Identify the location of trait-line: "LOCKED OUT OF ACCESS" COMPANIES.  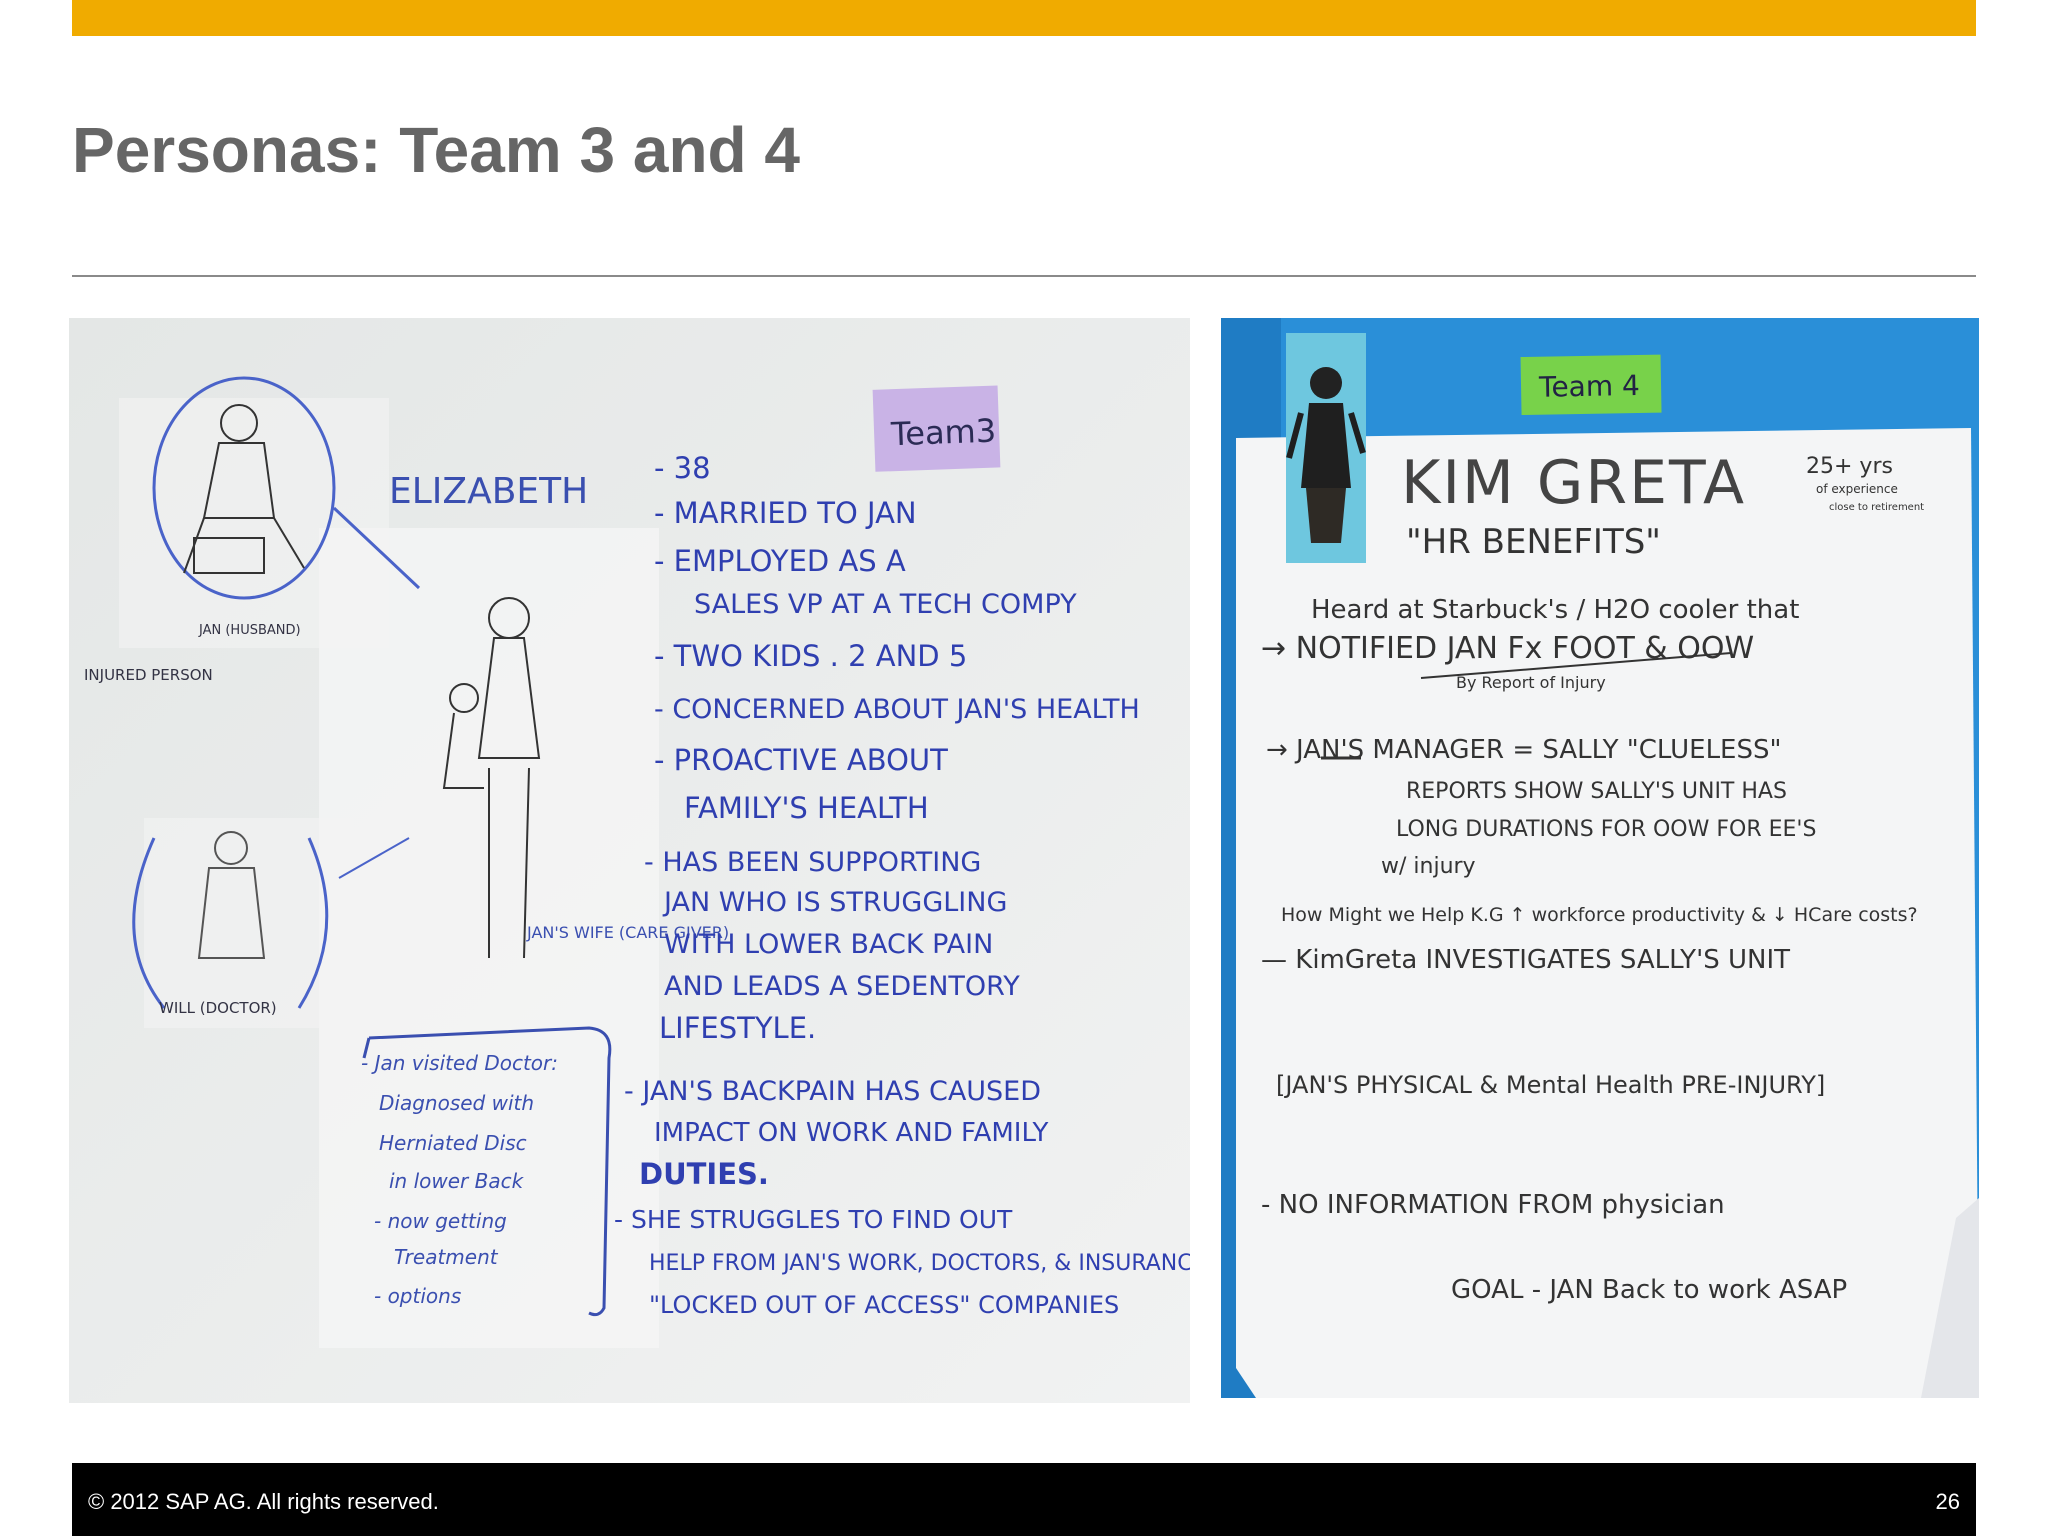
(884, 1305).